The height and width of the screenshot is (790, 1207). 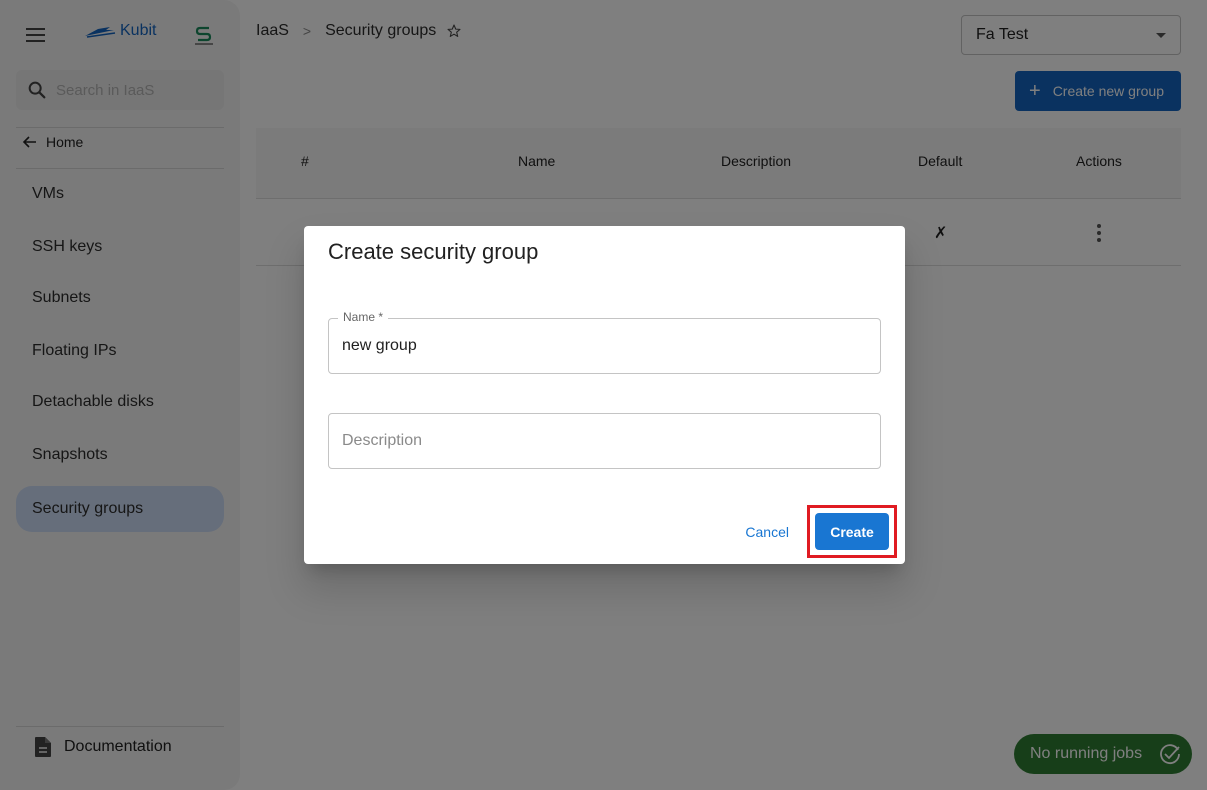 I want to click on name-field: Name *, so click(x=604, y=342).